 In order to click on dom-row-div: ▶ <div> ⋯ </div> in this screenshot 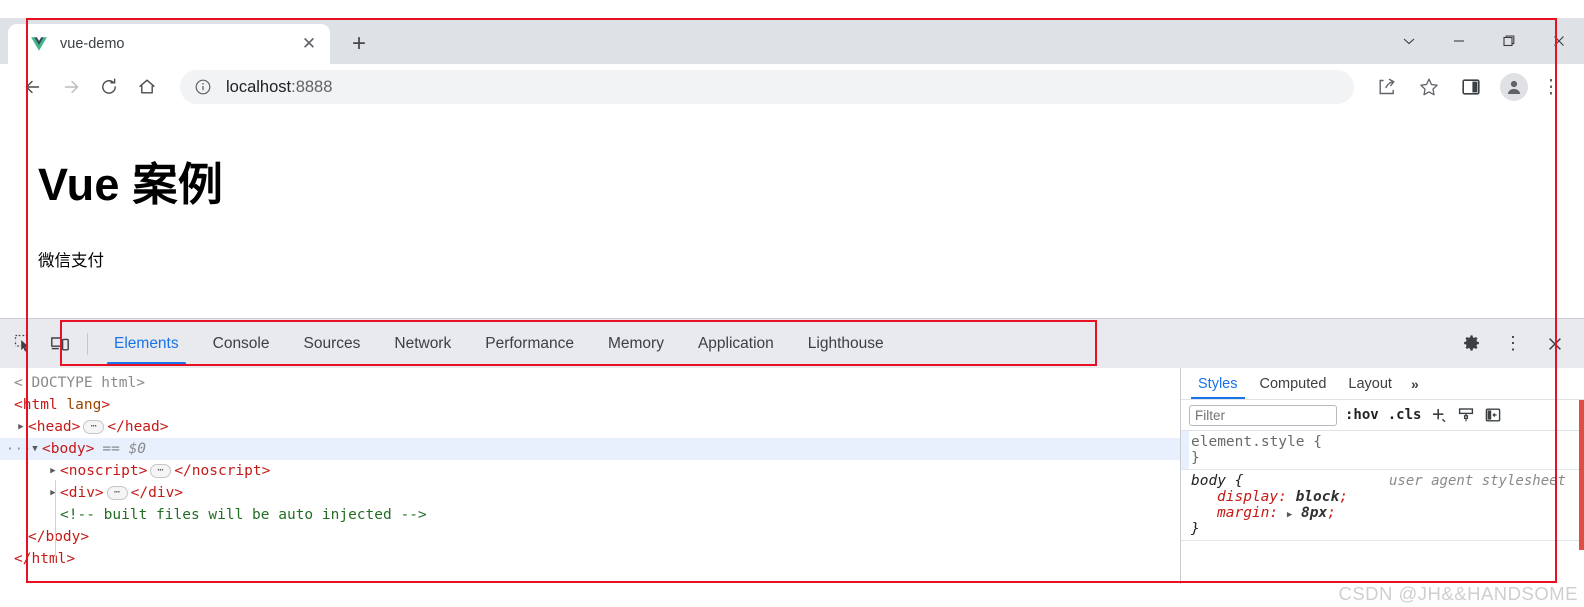, I will do `click(590, 493)`.